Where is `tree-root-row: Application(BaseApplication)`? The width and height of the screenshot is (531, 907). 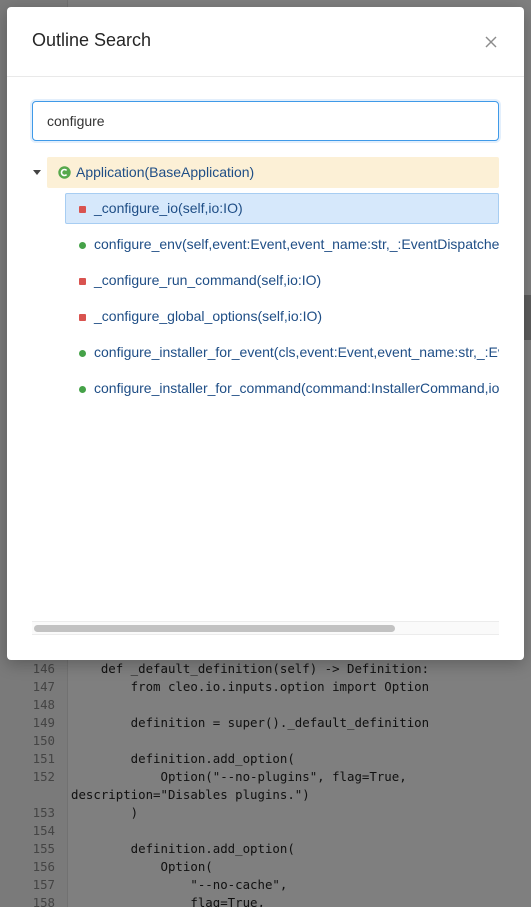 tree-root-row: Application(BaseApplication) is located at coordinates (265, 172).